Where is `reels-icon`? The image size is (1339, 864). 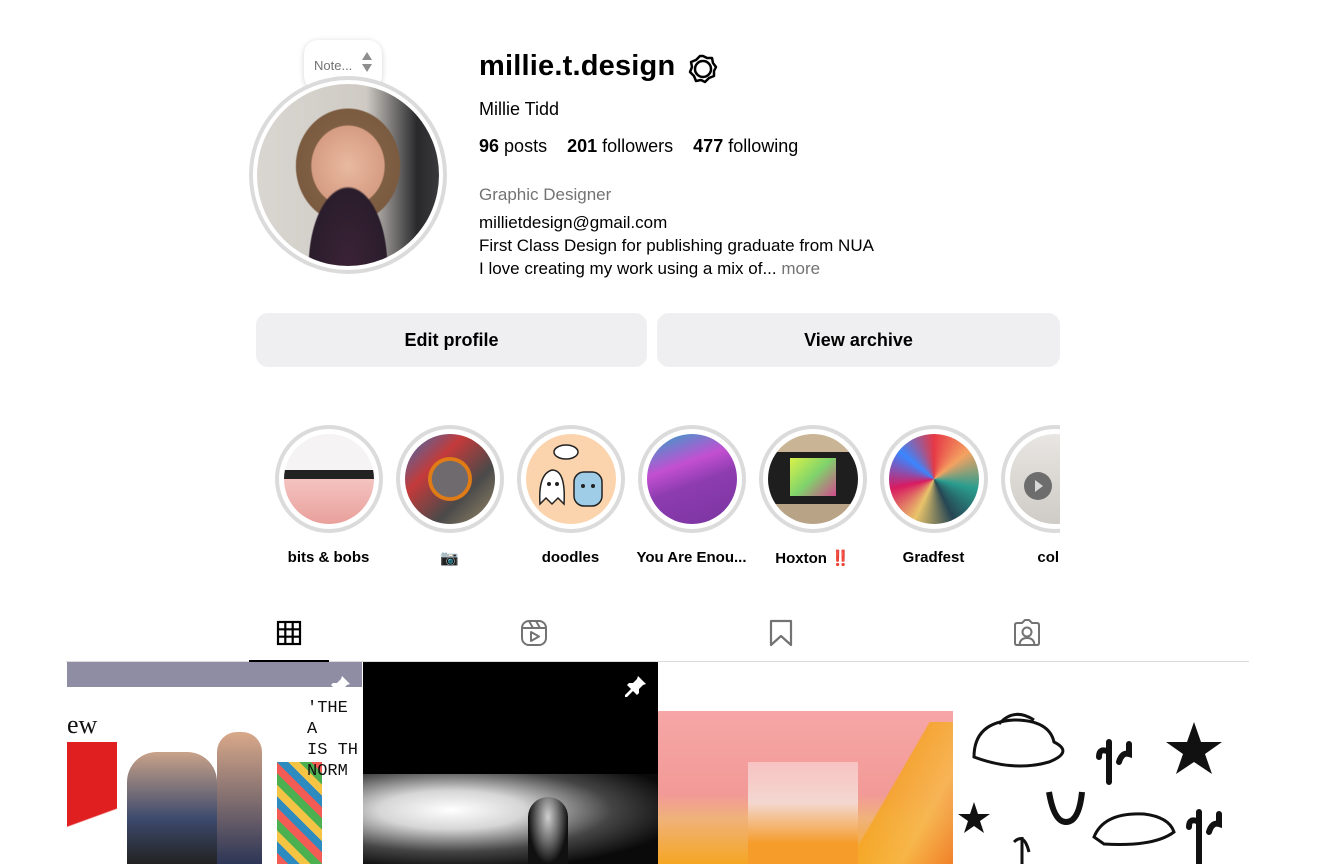
reels-icon is located at coordinates (534, 633).